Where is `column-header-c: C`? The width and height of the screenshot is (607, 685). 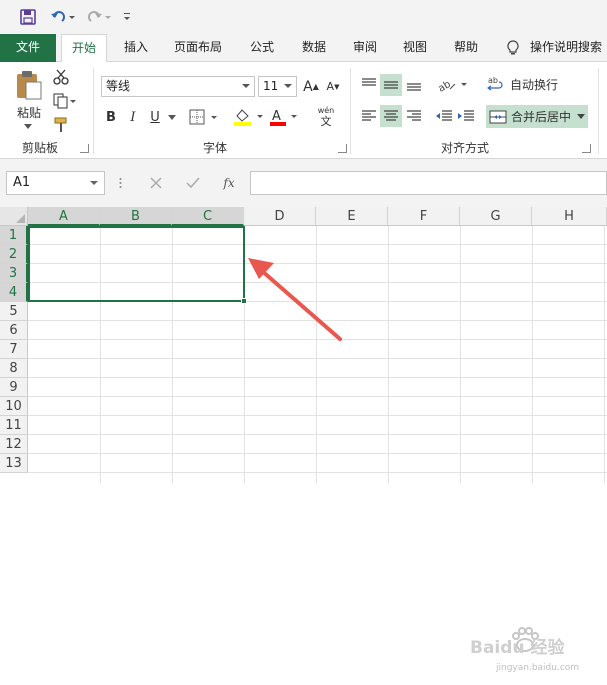 column-header-c: C is located at coordinates (208, 216).